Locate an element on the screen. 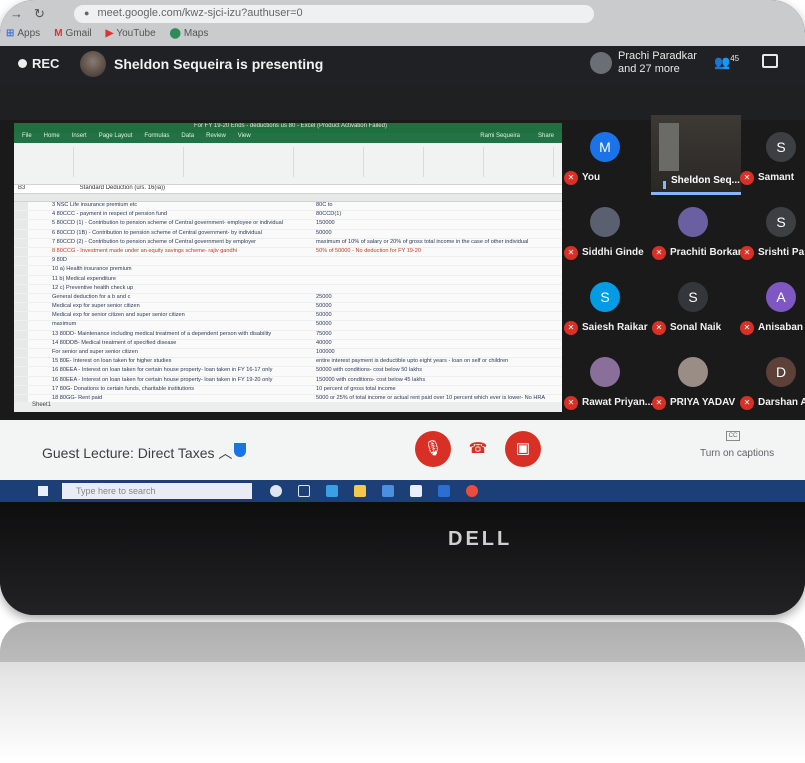 Image resolution: width=805 pixels, height=763 pixels. mic-off-icon: 🎙 is located at coordinates (433, 448).